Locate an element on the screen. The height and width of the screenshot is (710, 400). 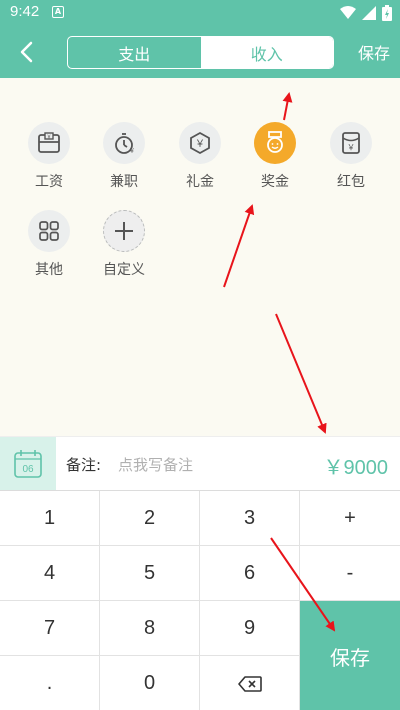
calendar-icon: 06 is located at coordinates (28, 464).